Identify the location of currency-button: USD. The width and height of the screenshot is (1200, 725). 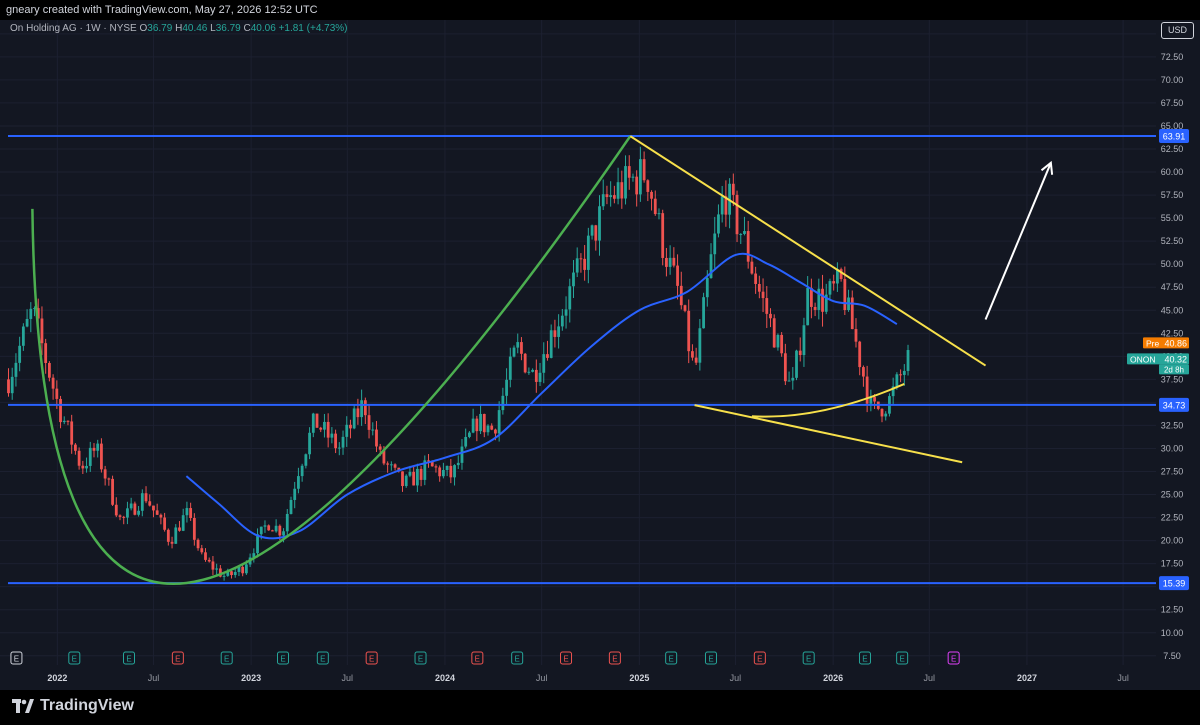
(1177, 30).